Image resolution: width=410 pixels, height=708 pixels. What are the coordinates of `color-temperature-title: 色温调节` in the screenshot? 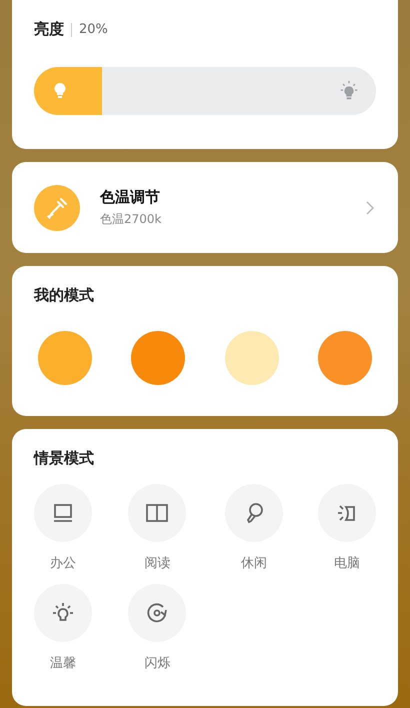 It's located at (130, 197).